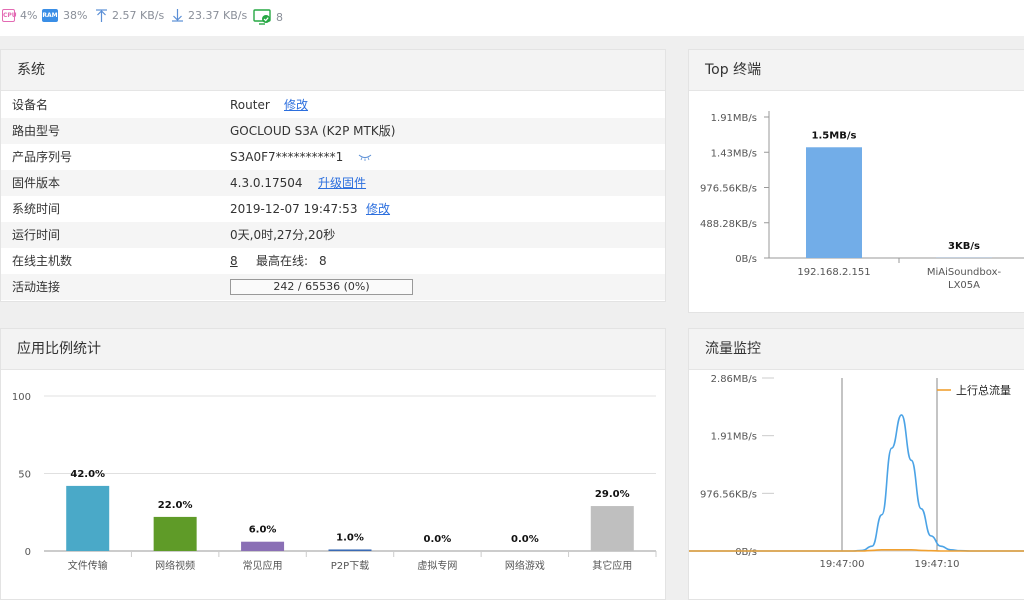  What do you see at coordinates (28, 552) in the screenshot?
I see `y-tick-label: 0` at bounding box center [28, 552].